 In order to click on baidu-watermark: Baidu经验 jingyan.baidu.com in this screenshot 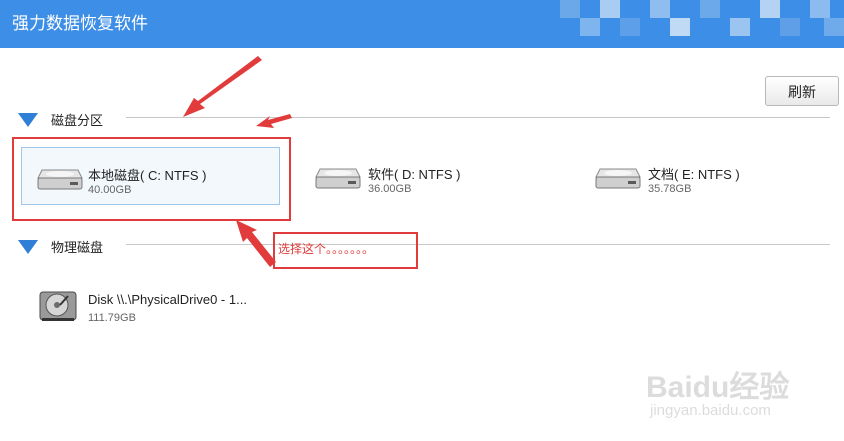, I will do `click(731, 397)`.